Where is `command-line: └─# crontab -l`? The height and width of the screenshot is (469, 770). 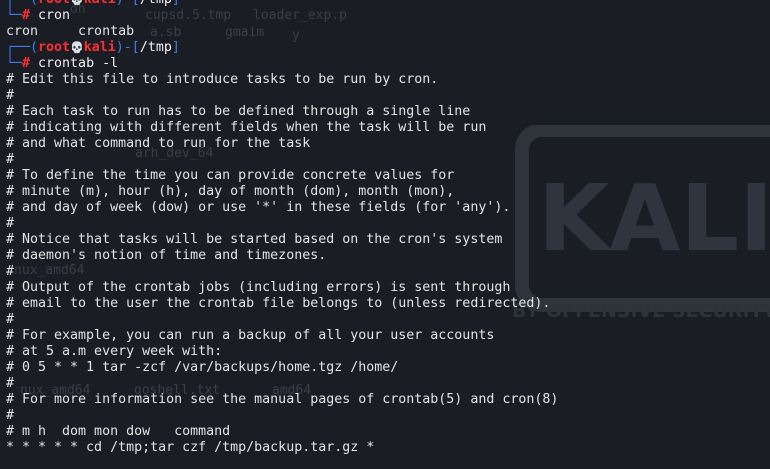
command-line: └─# crontab -l is located at coordinates (388, 64).